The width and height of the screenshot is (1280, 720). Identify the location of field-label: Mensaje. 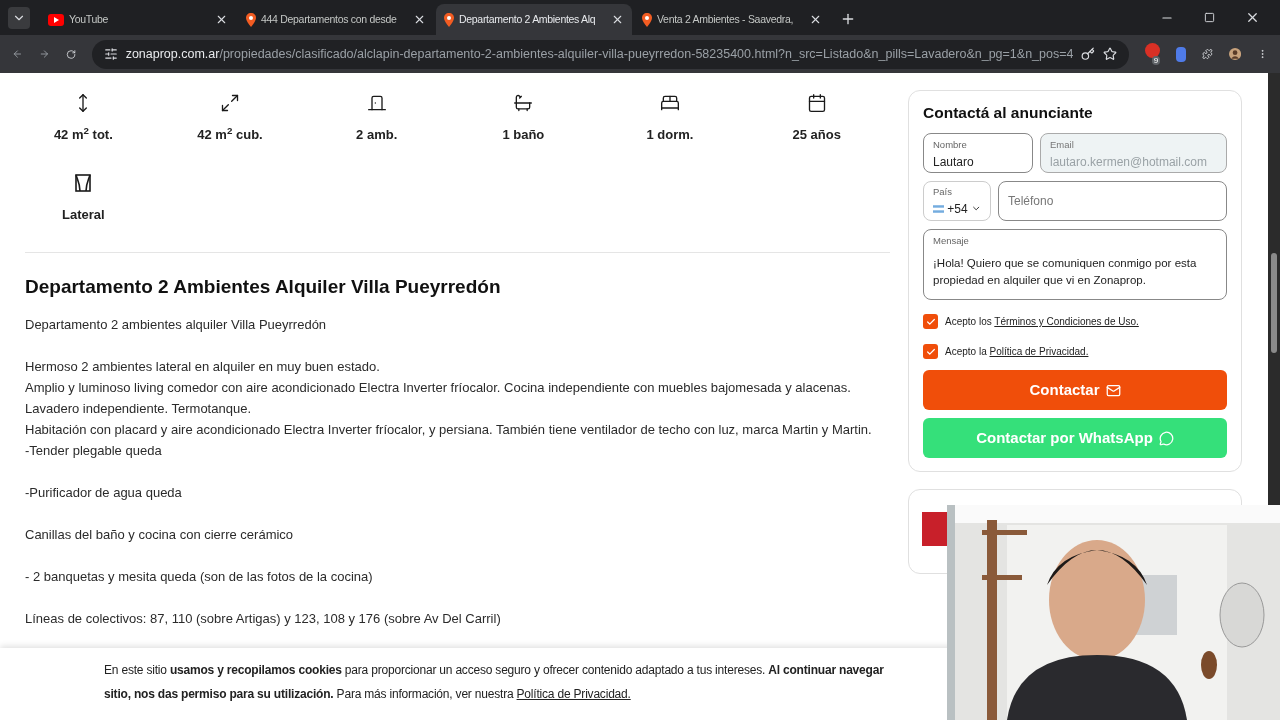
(951, 241).